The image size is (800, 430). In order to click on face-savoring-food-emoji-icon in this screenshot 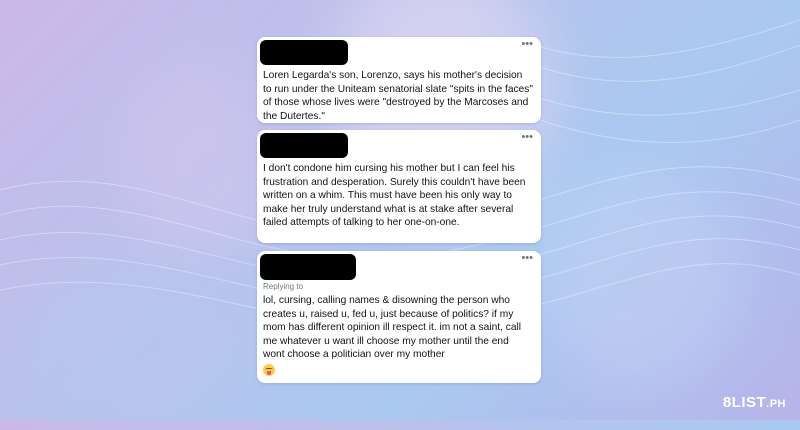, I will do `click(269, 369)`.